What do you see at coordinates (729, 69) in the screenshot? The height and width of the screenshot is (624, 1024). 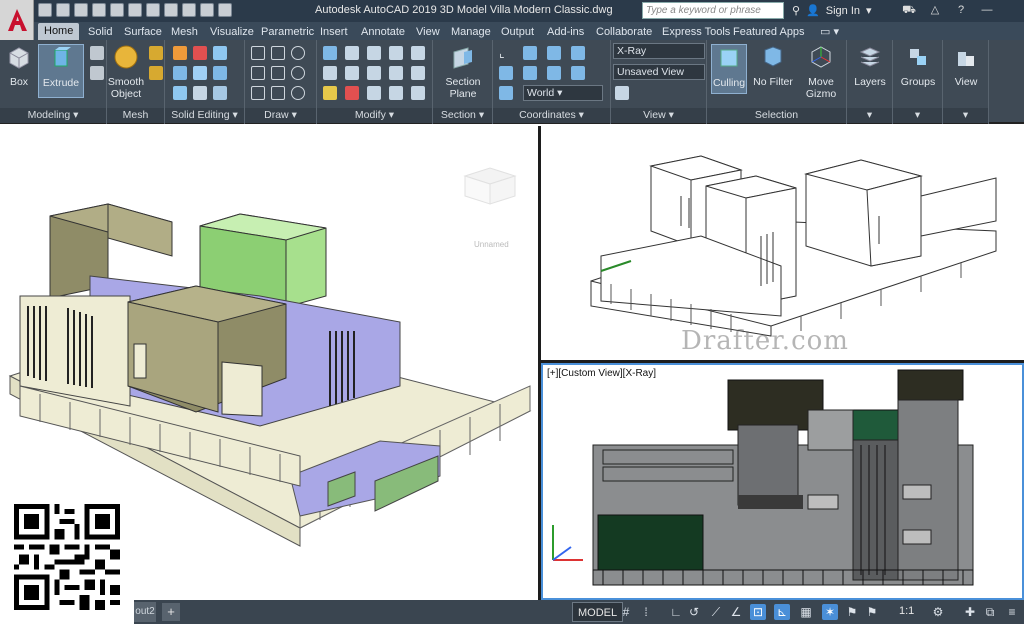 I see `culling-button: Culling` at bounding box center [729, 69].